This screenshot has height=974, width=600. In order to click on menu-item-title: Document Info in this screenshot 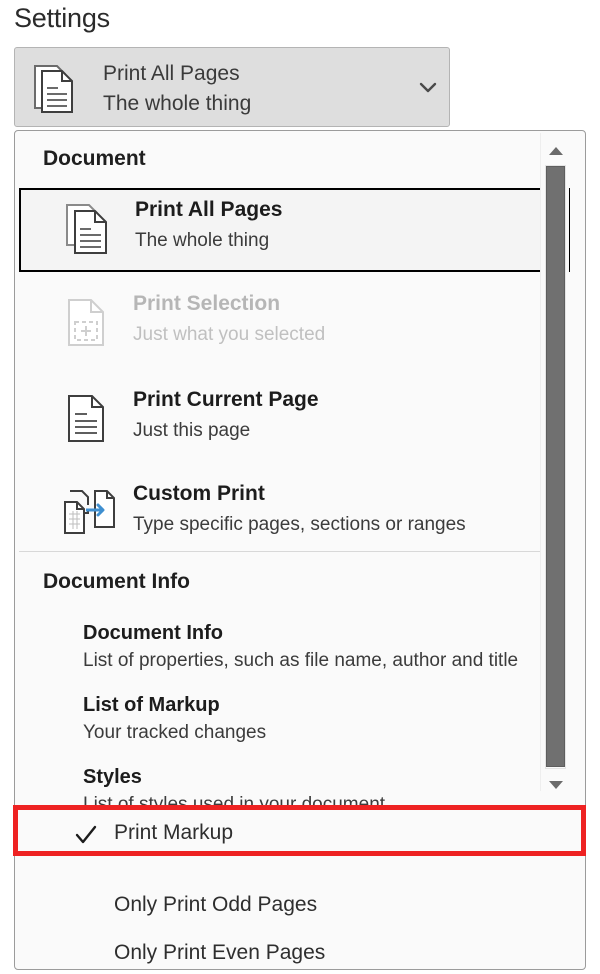, I will do `click(153, 633)`.